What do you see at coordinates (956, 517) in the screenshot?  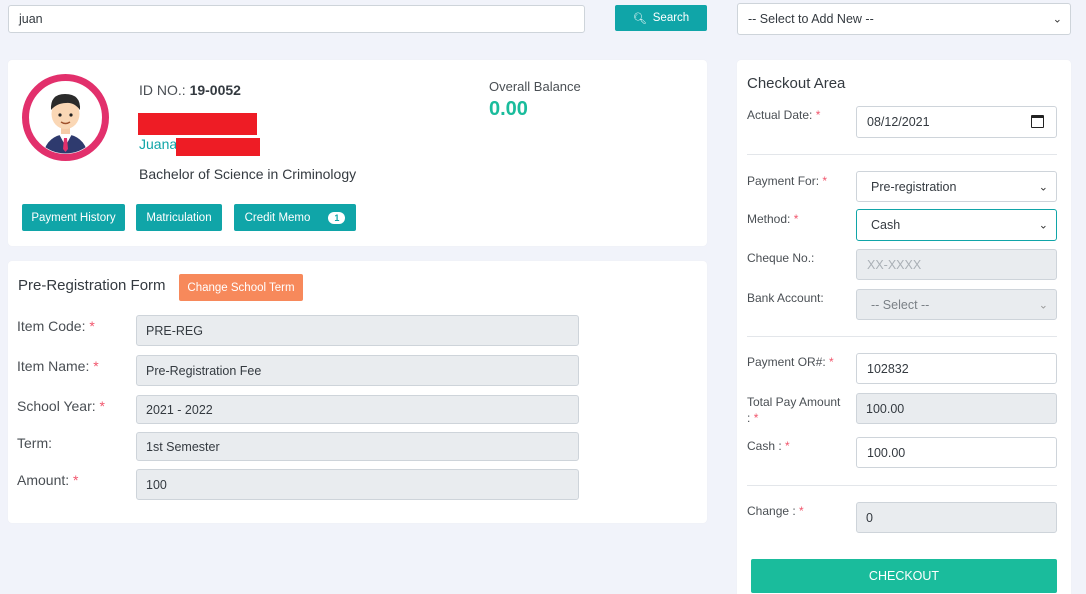 I see `change-field: 0` at bounding box center [956, 517].